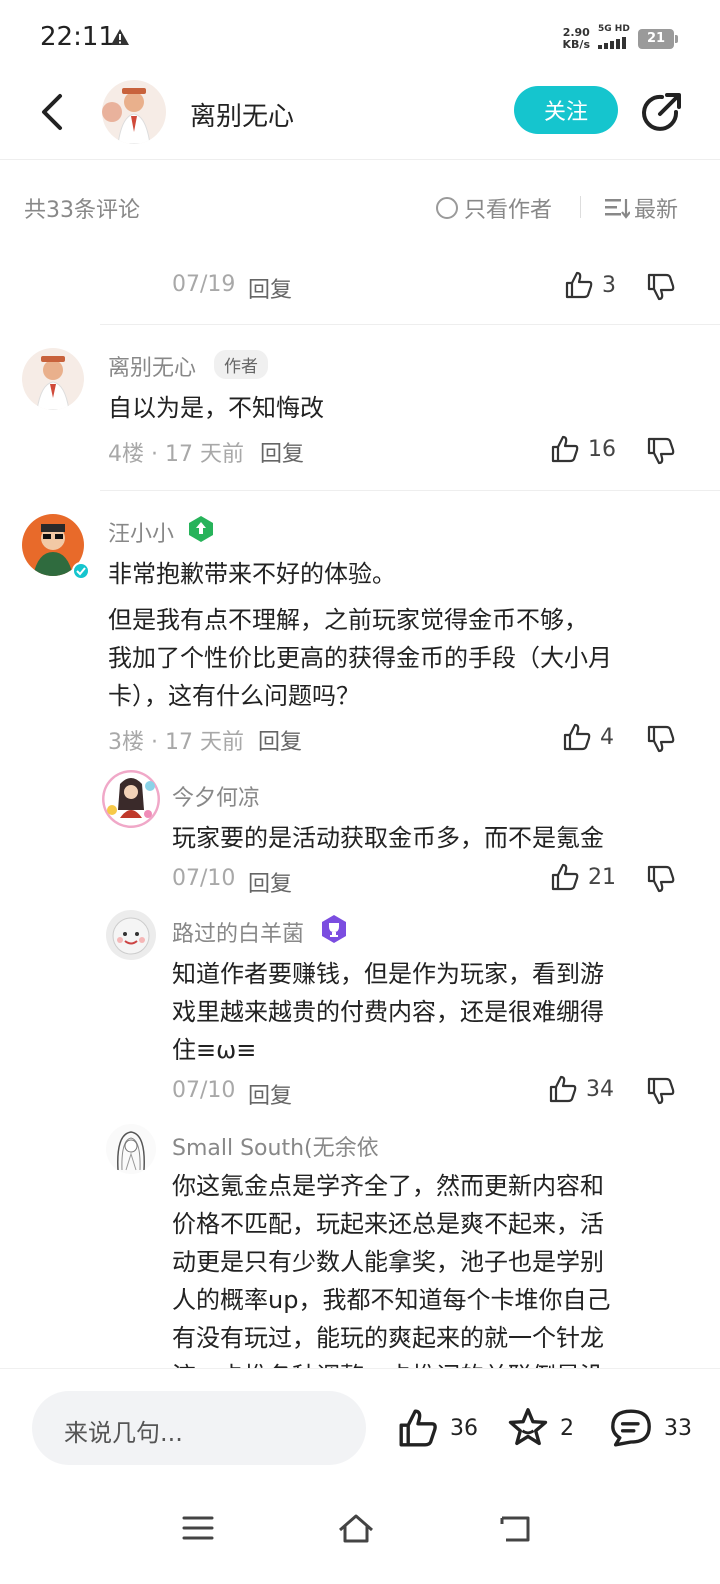 Image resolution: width=720 pixels, height=1584 pixels. I want to click on comment-floor: 3楼 · 17 天前, so click(176, 742).